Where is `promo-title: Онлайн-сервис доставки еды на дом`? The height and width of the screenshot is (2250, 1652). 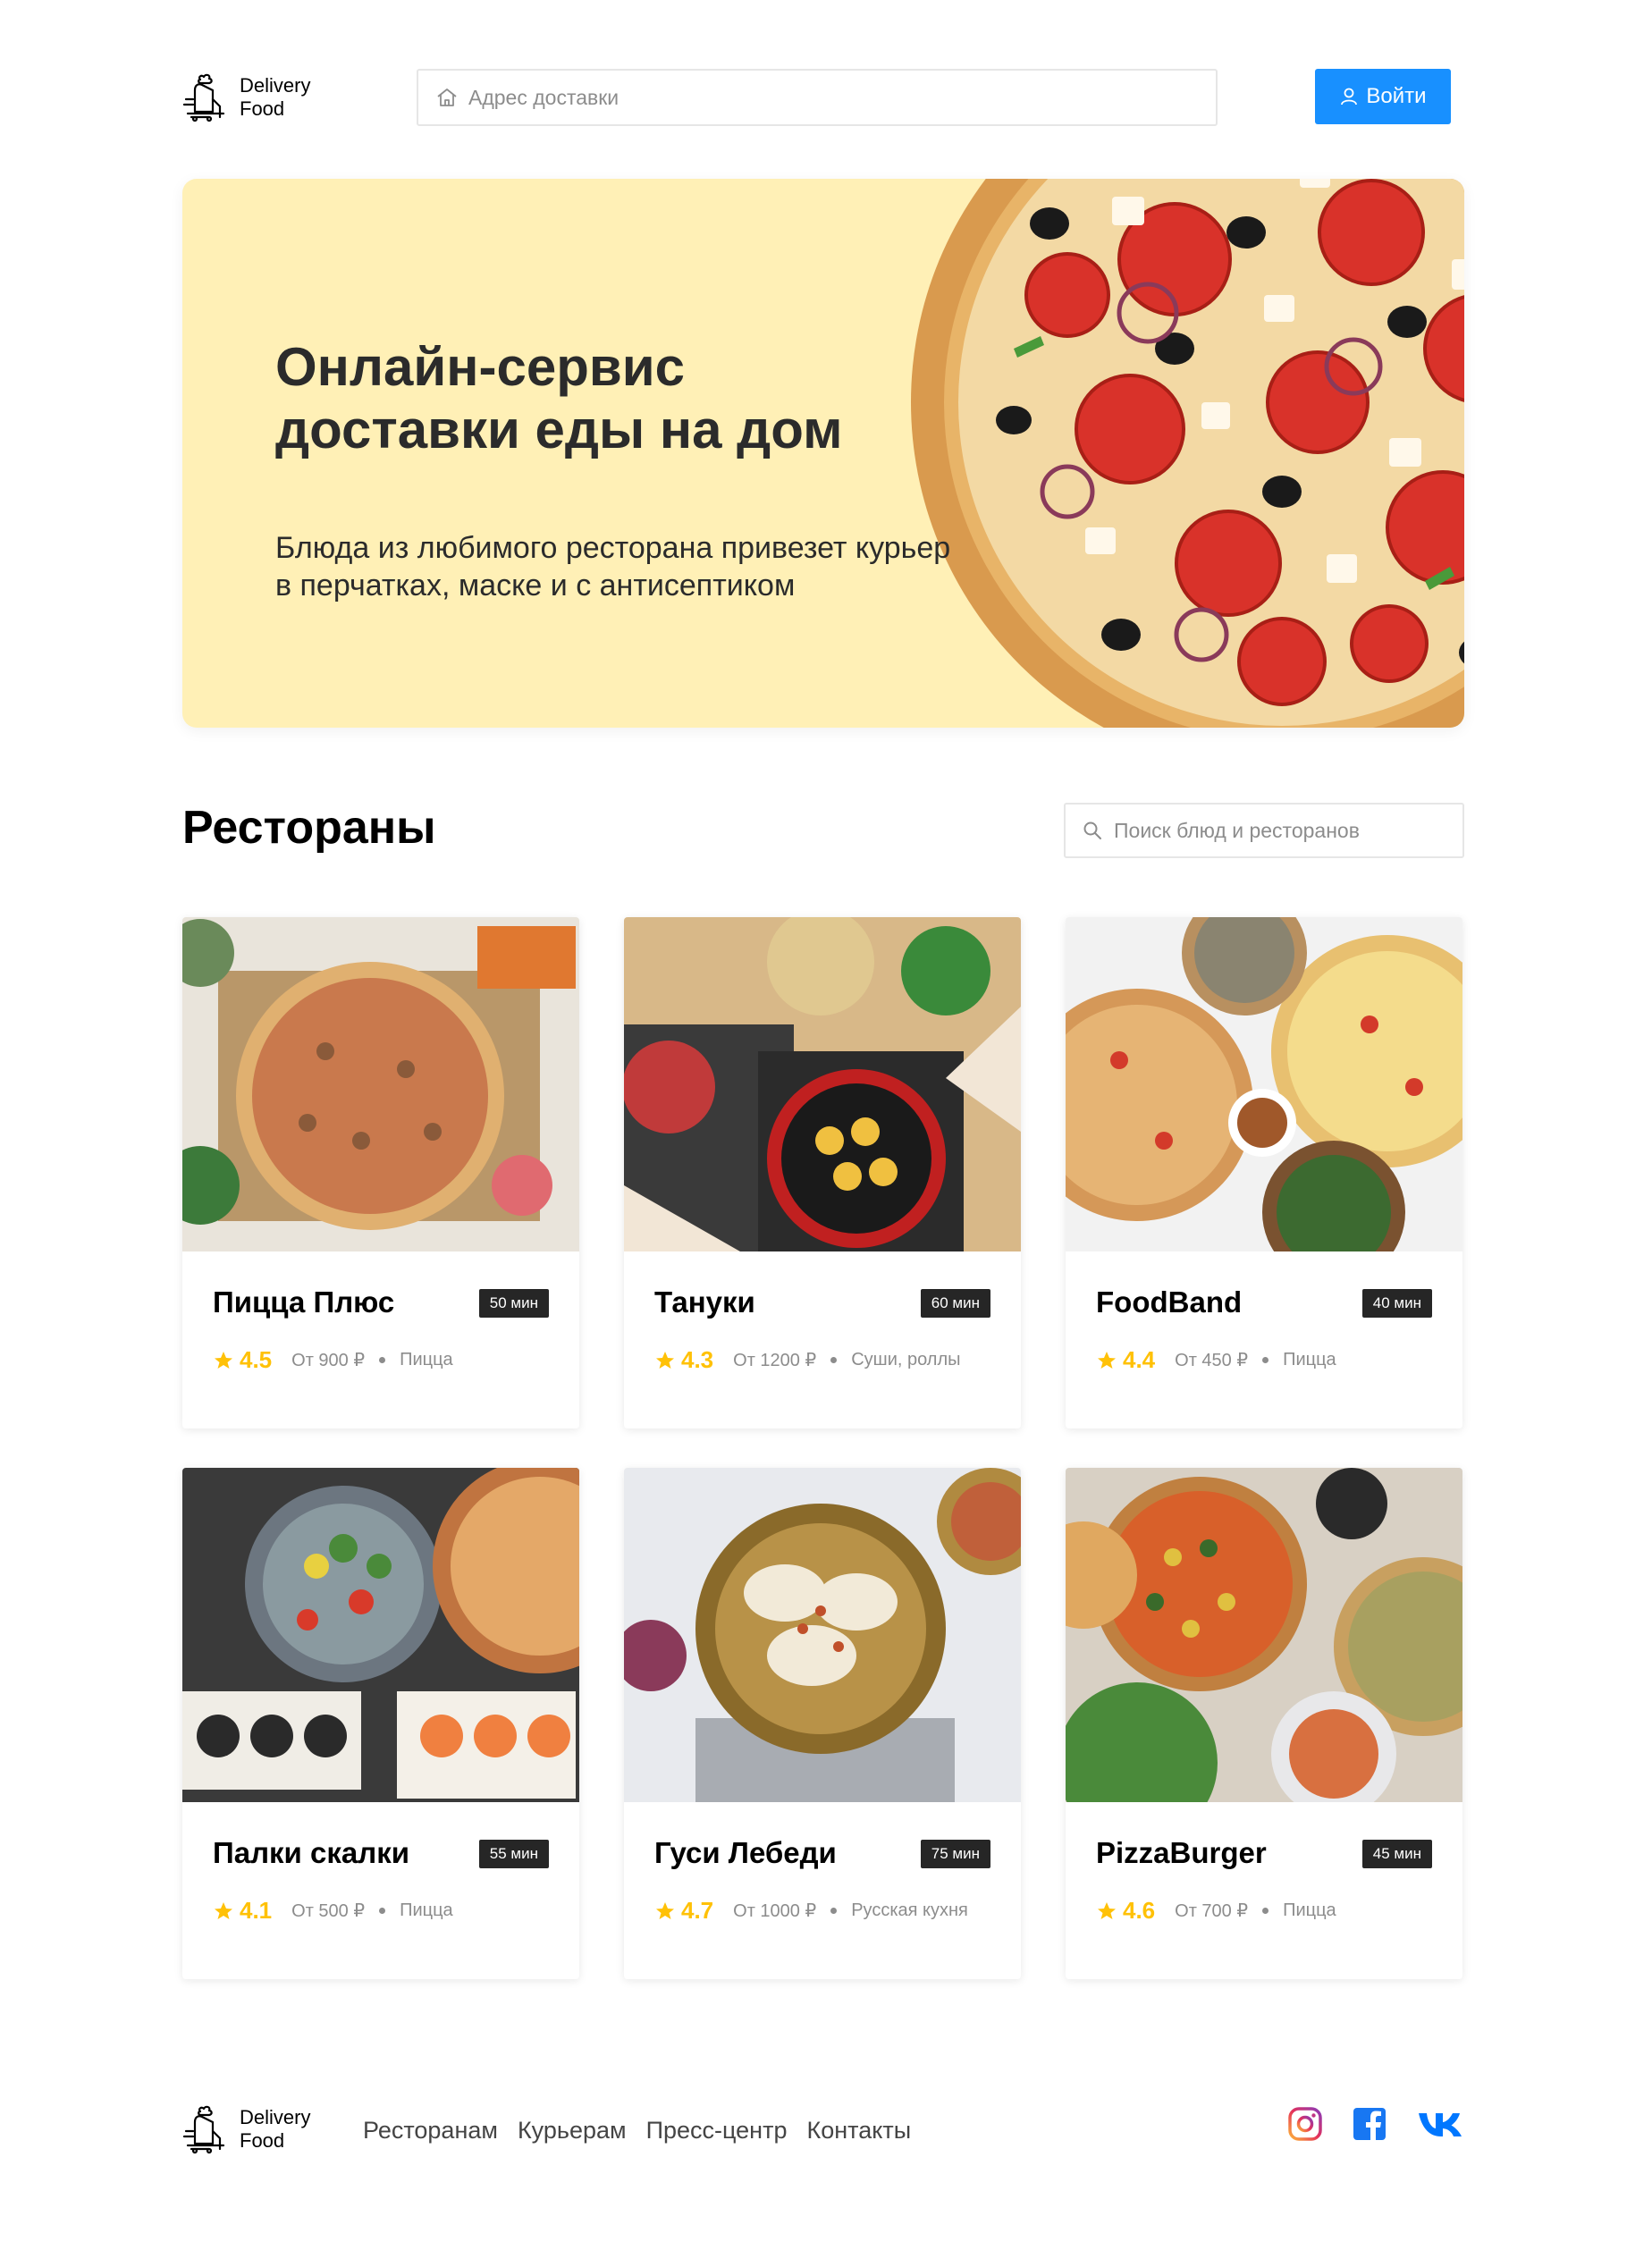
promo-title: Онлайн-сервис доставки еды на дом is located at coordinates (597, 398).